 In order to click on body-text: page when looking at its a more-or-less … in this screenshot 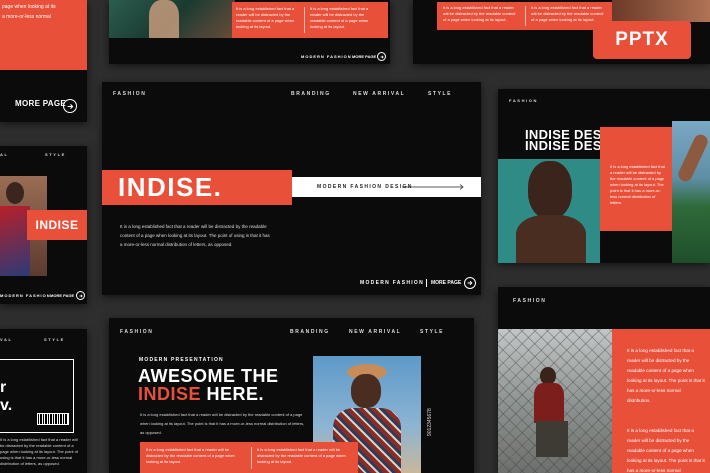, I will do `click(29, 12)`.